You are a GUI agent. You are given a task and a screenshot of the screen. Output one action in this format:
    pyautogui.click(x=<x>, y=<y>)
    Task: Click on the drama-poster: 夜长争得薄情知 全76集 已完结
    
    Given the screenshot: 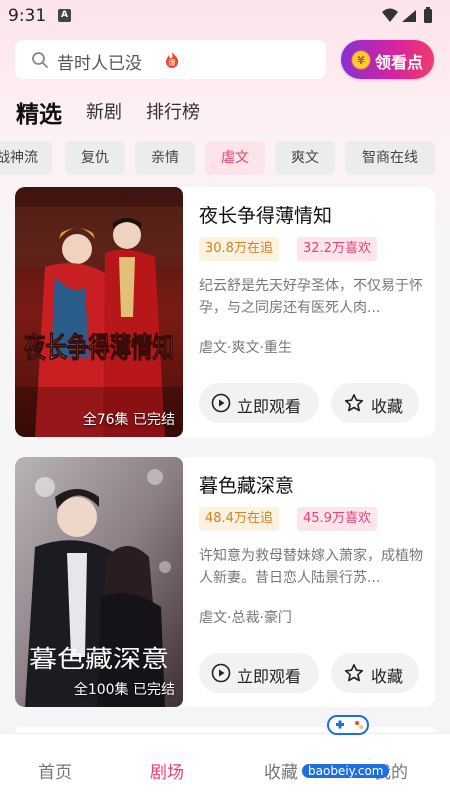 What is the action you would take?
    pyautogui.click(x=99, y=312)
    